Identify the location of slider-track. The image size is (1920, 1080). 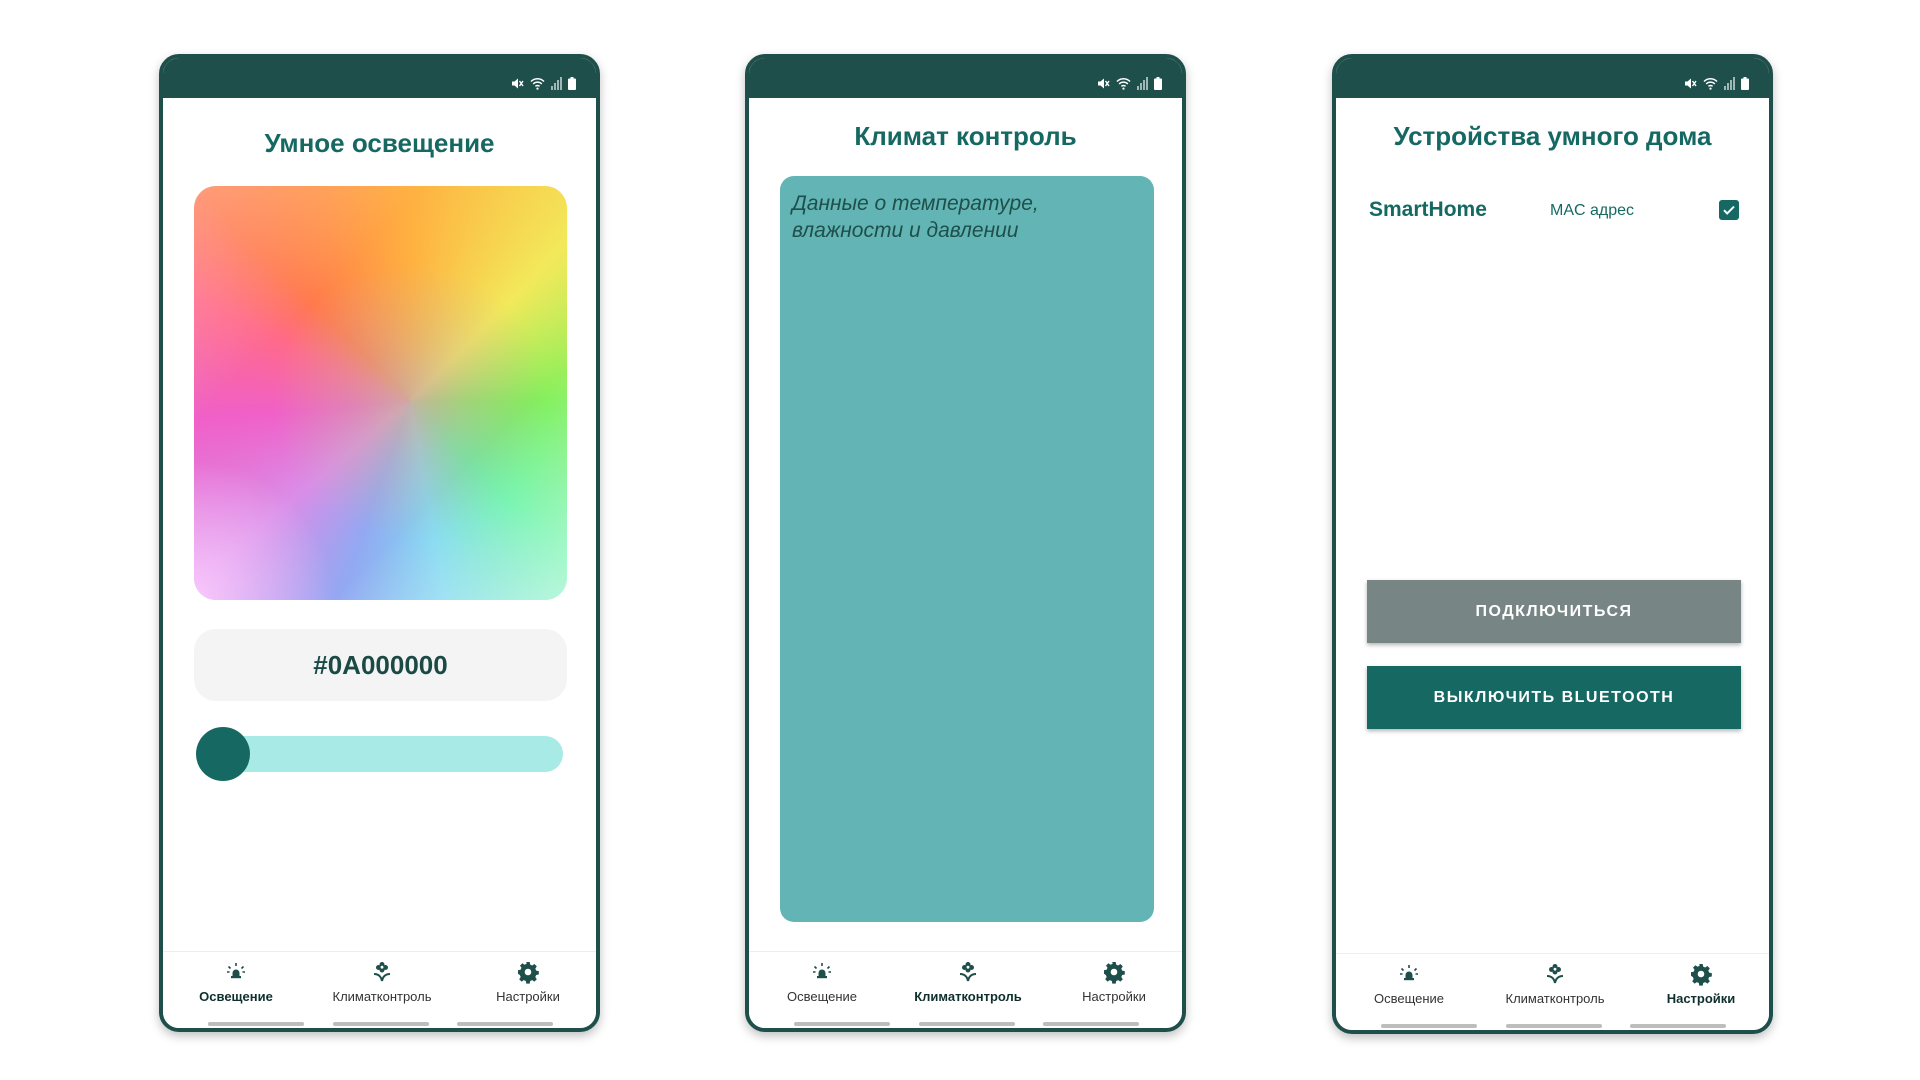
(379, 754).